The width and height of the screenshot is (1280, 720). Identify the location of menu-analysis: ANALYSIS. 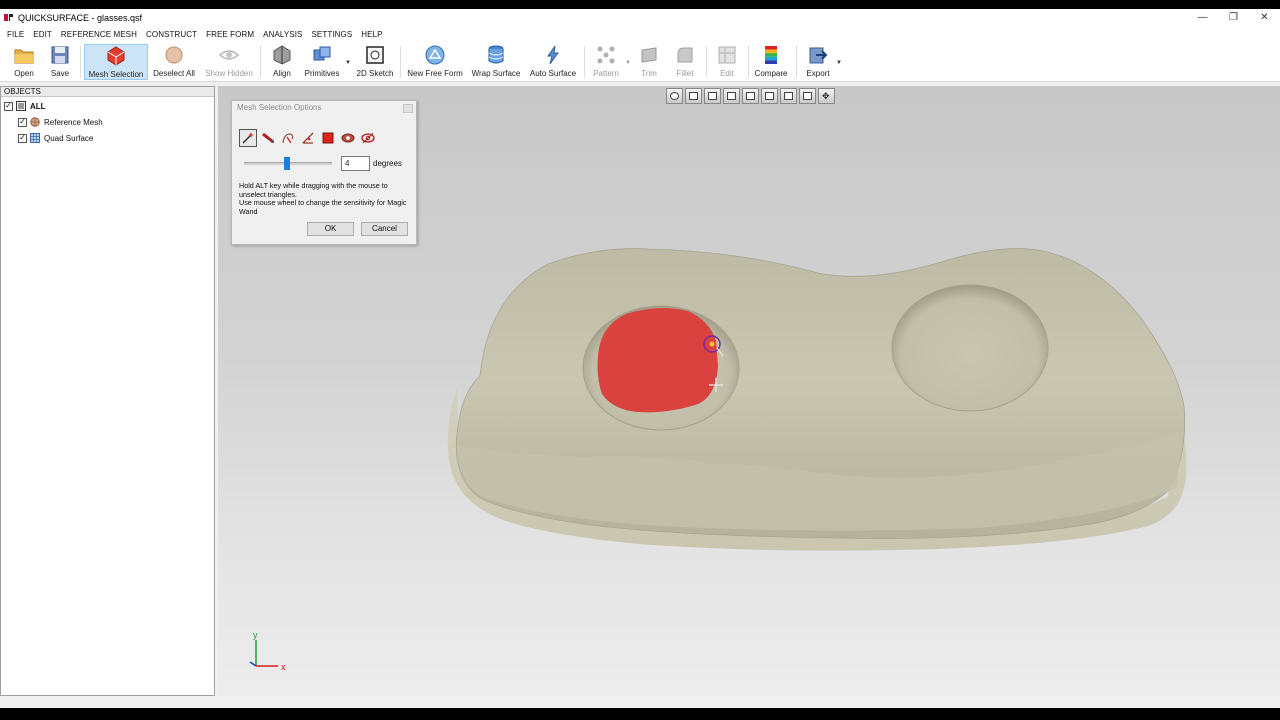
(282, 34).